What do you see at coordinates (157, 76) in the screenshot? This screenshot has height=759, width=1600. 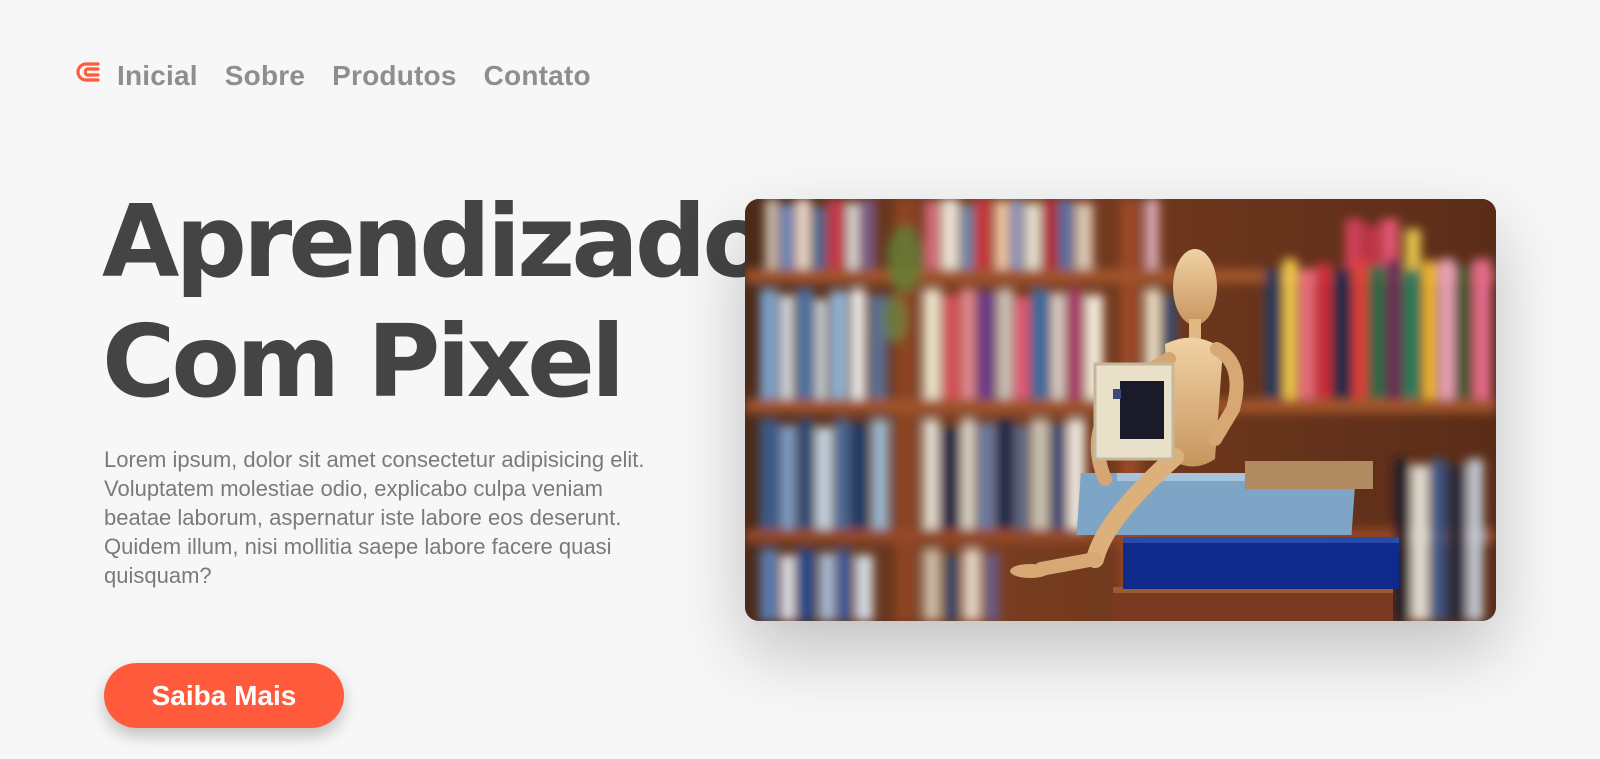 I see `nav-link-inicial: Inicial` at bounding box center [157, 76].